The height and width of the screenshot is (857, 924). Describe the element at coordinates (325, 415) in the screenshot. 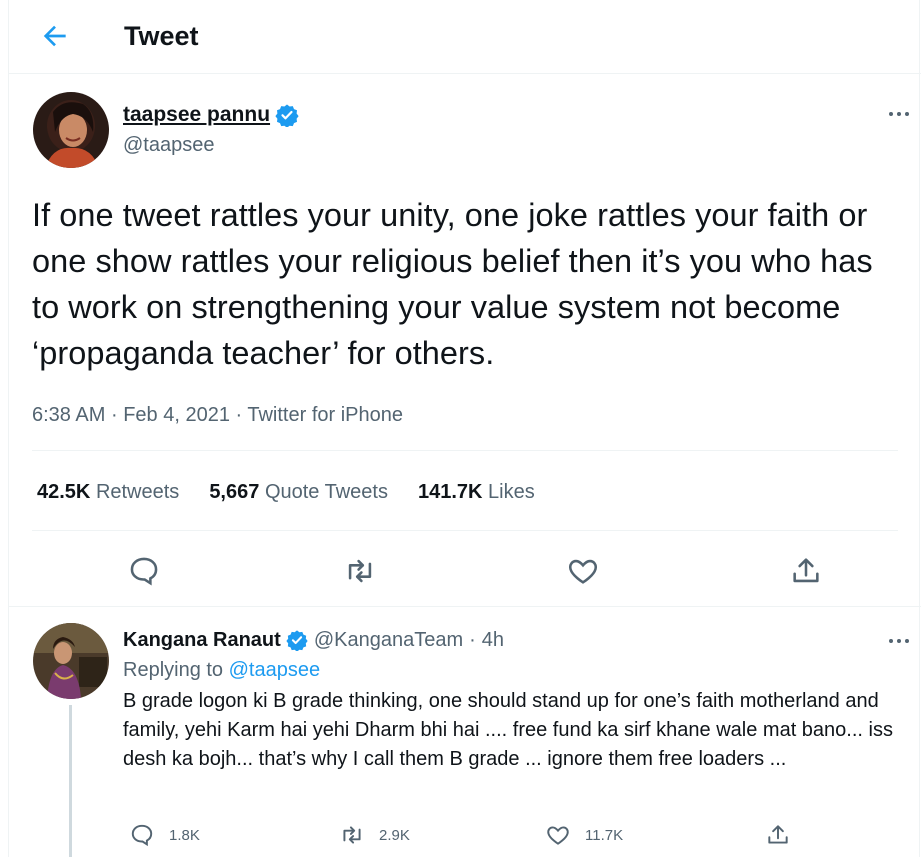

I see `tweet-source: Twitter for iPhone` at that location.